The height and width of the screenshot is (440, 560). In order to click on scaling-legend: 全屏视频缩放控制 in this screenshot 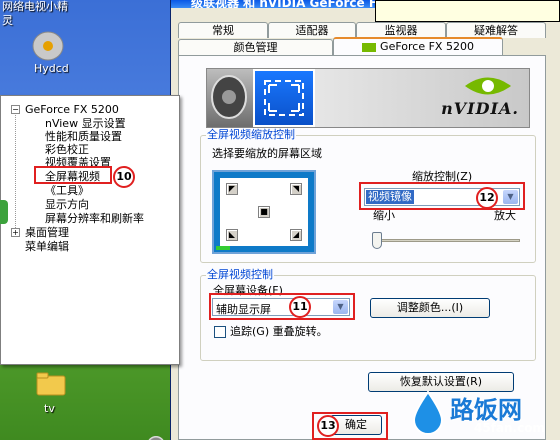, I will do `click(251, 134)`.